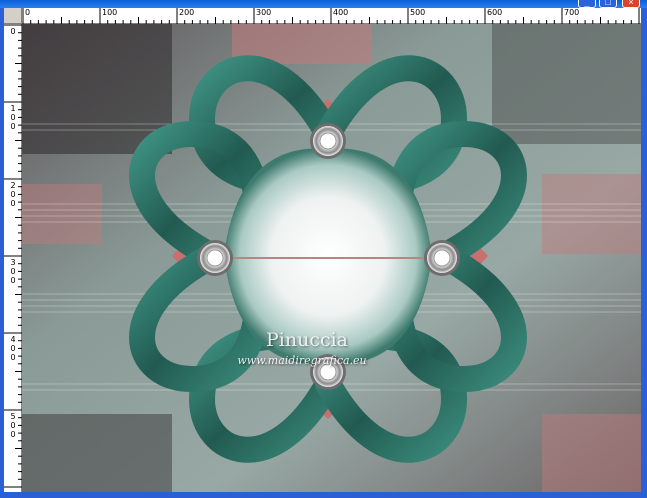  Describe the element at coordinates (323, 495) in the screenshot. I see `window-frame-bottom` at that location.